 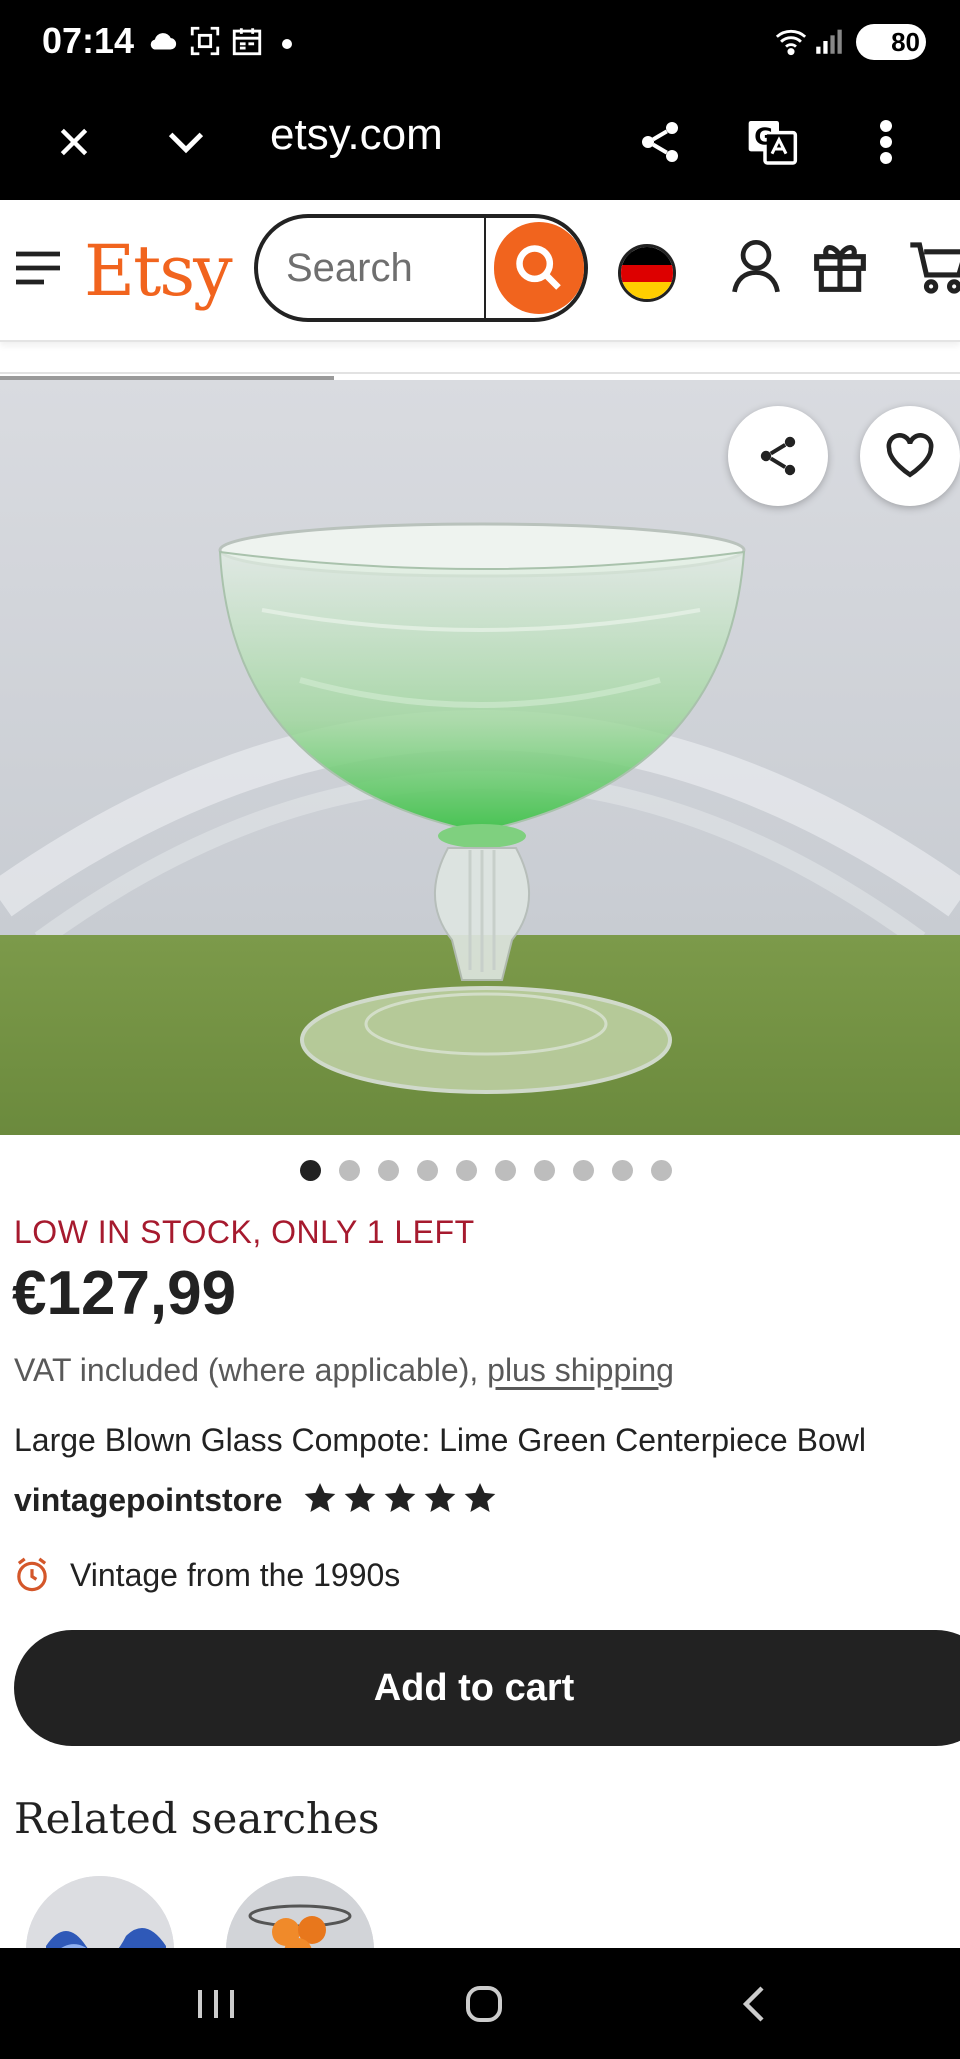 I want to click on vintage-label: Vintage from the 1990s, so click(x=235, y=1574).